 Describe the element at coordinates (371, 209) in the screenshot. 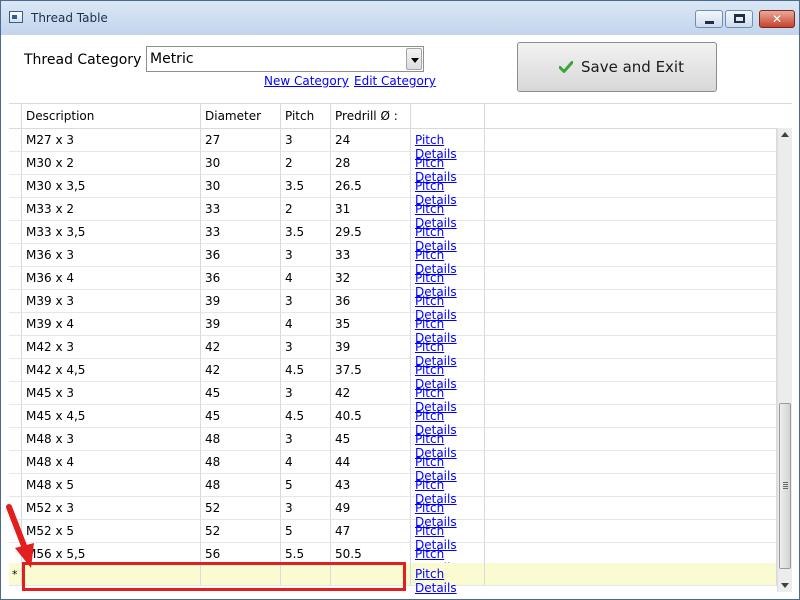

I see `predrill-cell: 31` at that location.